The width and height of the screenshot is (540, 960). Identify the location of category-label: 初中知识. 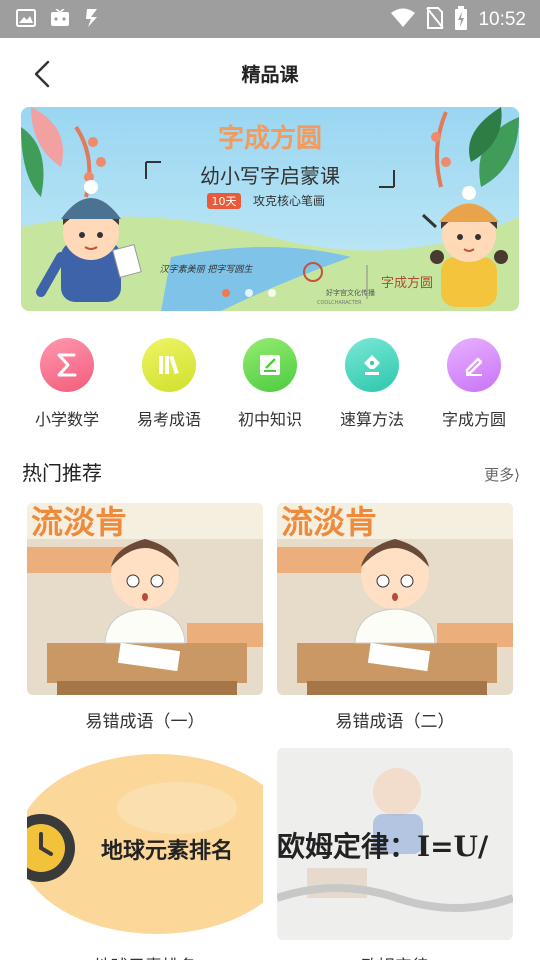
(269, 419).